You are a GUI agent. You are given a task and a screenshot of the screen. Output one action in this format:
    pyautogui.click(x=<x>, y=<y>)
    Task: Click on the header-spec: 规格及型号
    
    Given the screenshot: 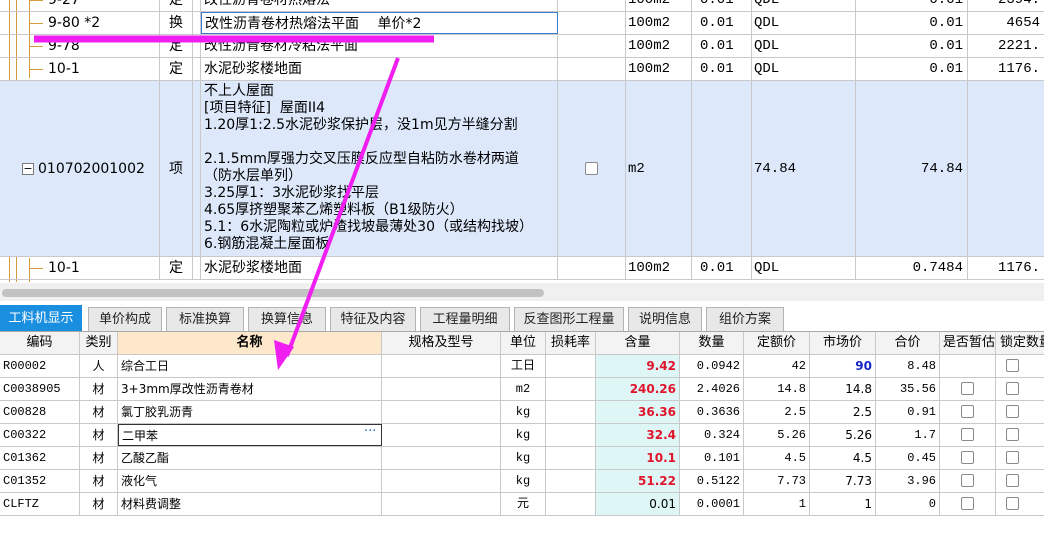 What is the action you would take?
    pyautogui.click(x=441, y=343)
    